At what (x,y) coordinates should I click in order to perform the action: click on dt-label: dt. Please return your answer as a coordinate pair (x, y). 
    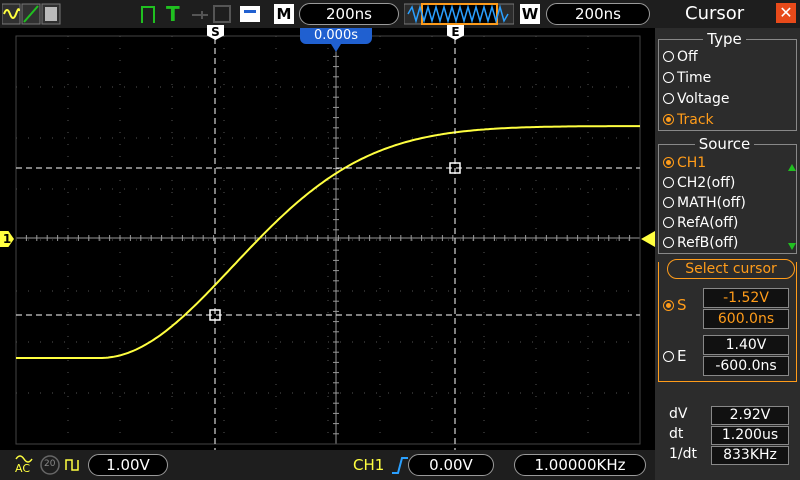
    Looking at the image, I should click on (676, 434).